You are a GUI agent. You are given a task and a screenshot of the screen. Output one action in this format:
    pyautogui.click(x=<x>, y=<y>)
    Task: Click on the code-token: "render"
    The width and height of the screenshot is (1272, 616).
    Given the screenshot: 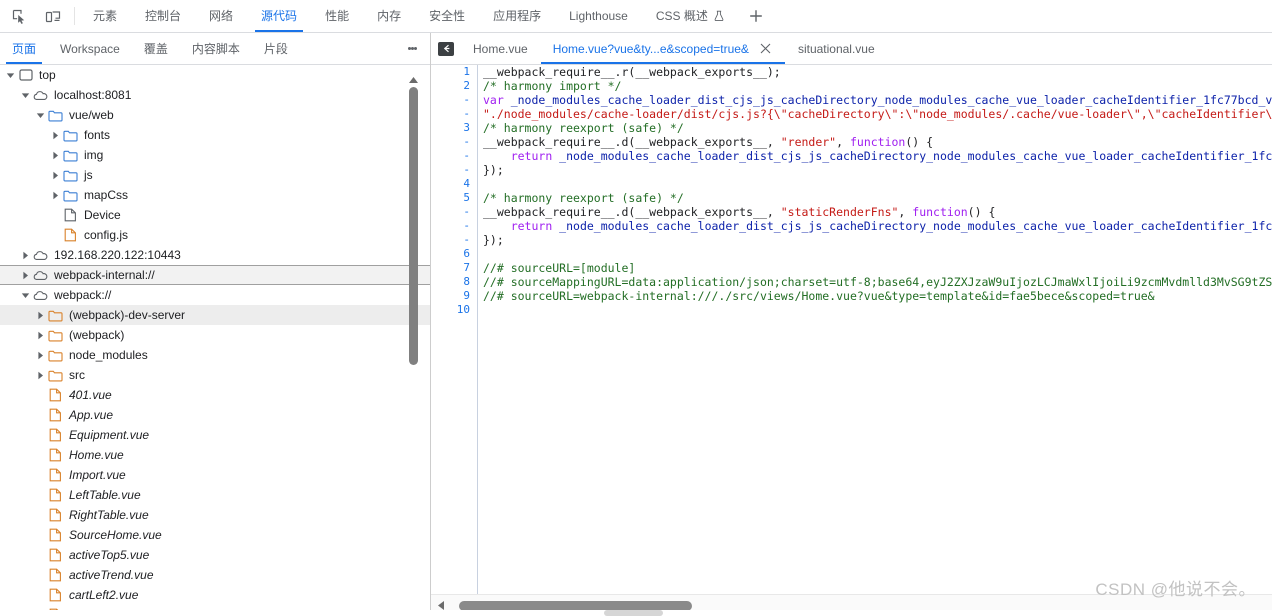 What is the action you would take?
    pyautogui.click(x=808, y=142)
    